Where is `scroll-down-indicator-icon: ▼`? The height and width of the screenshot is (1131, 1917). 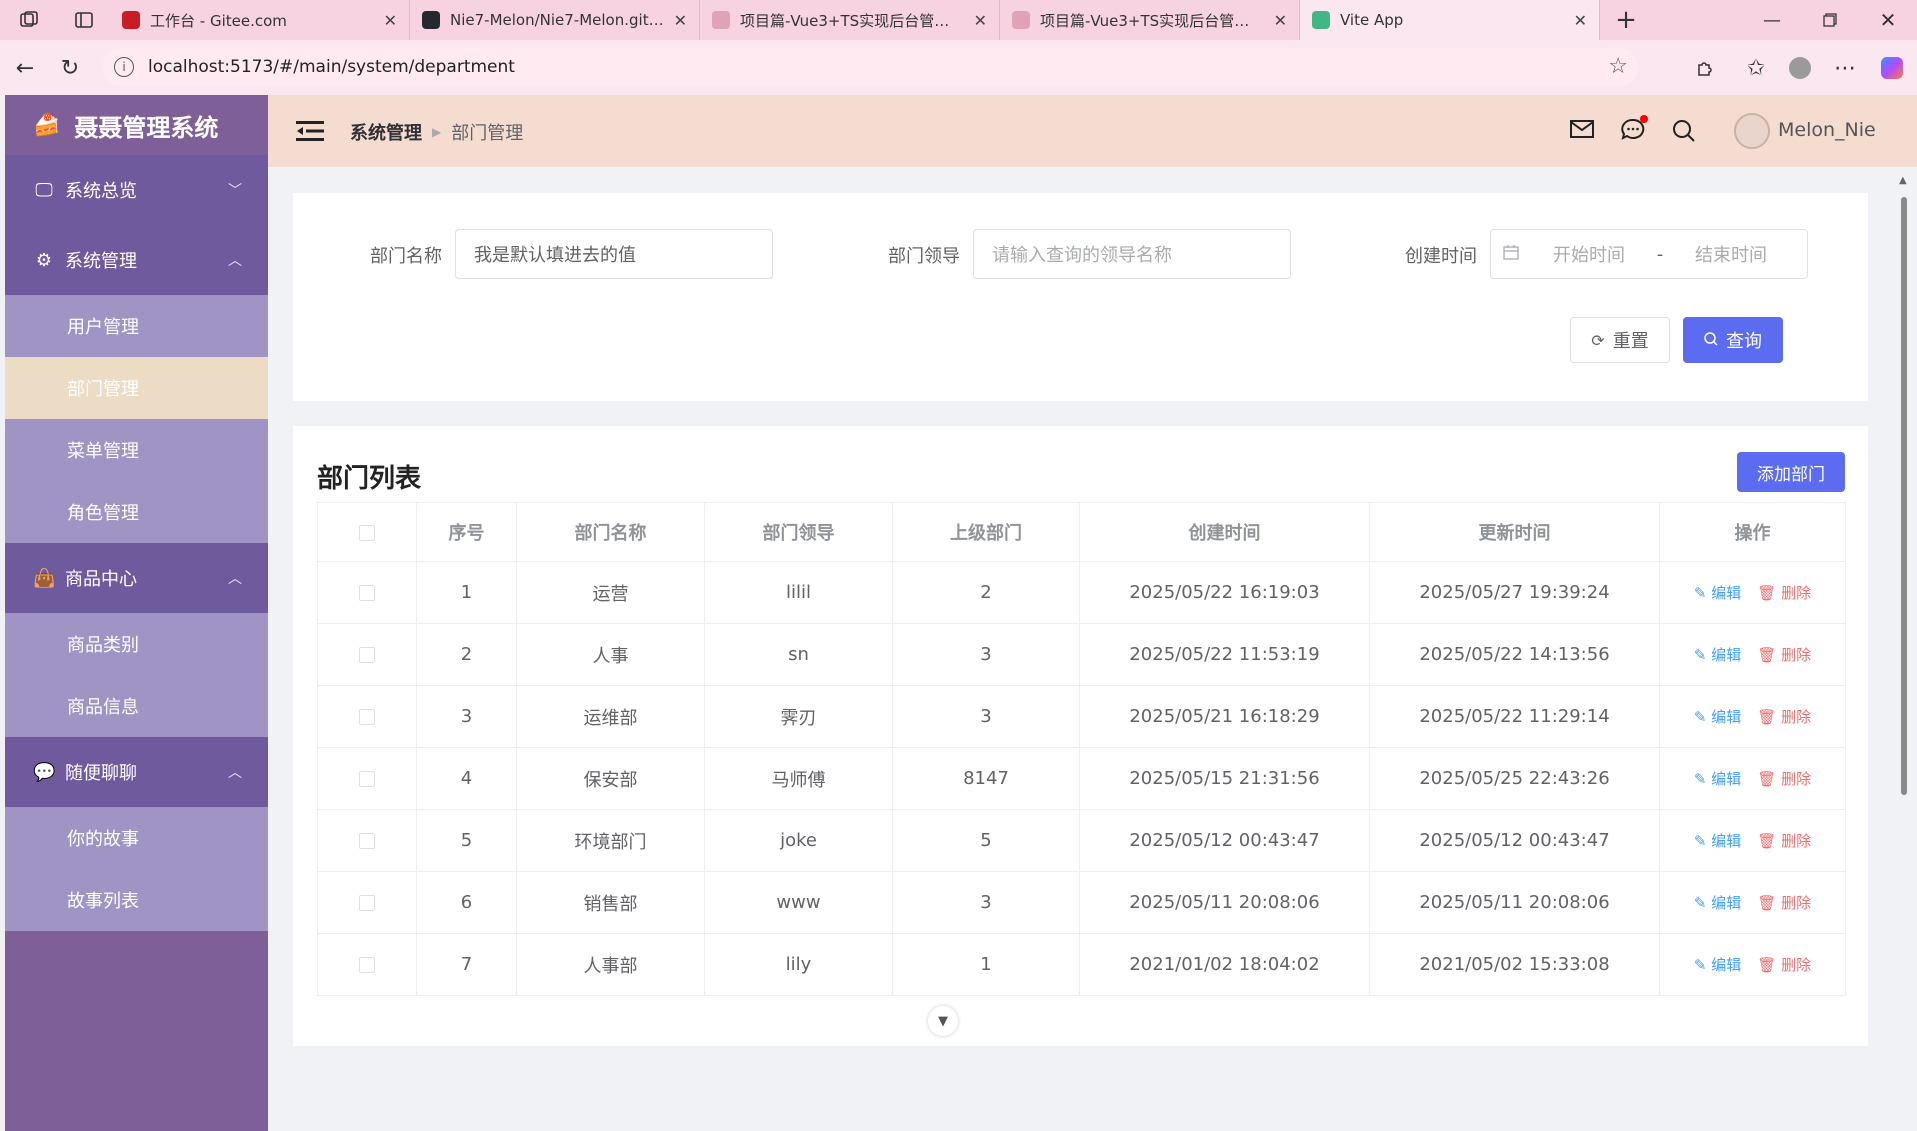
scroll-down-indicator-icon: ▼ is located at coordinates (943, 1021).